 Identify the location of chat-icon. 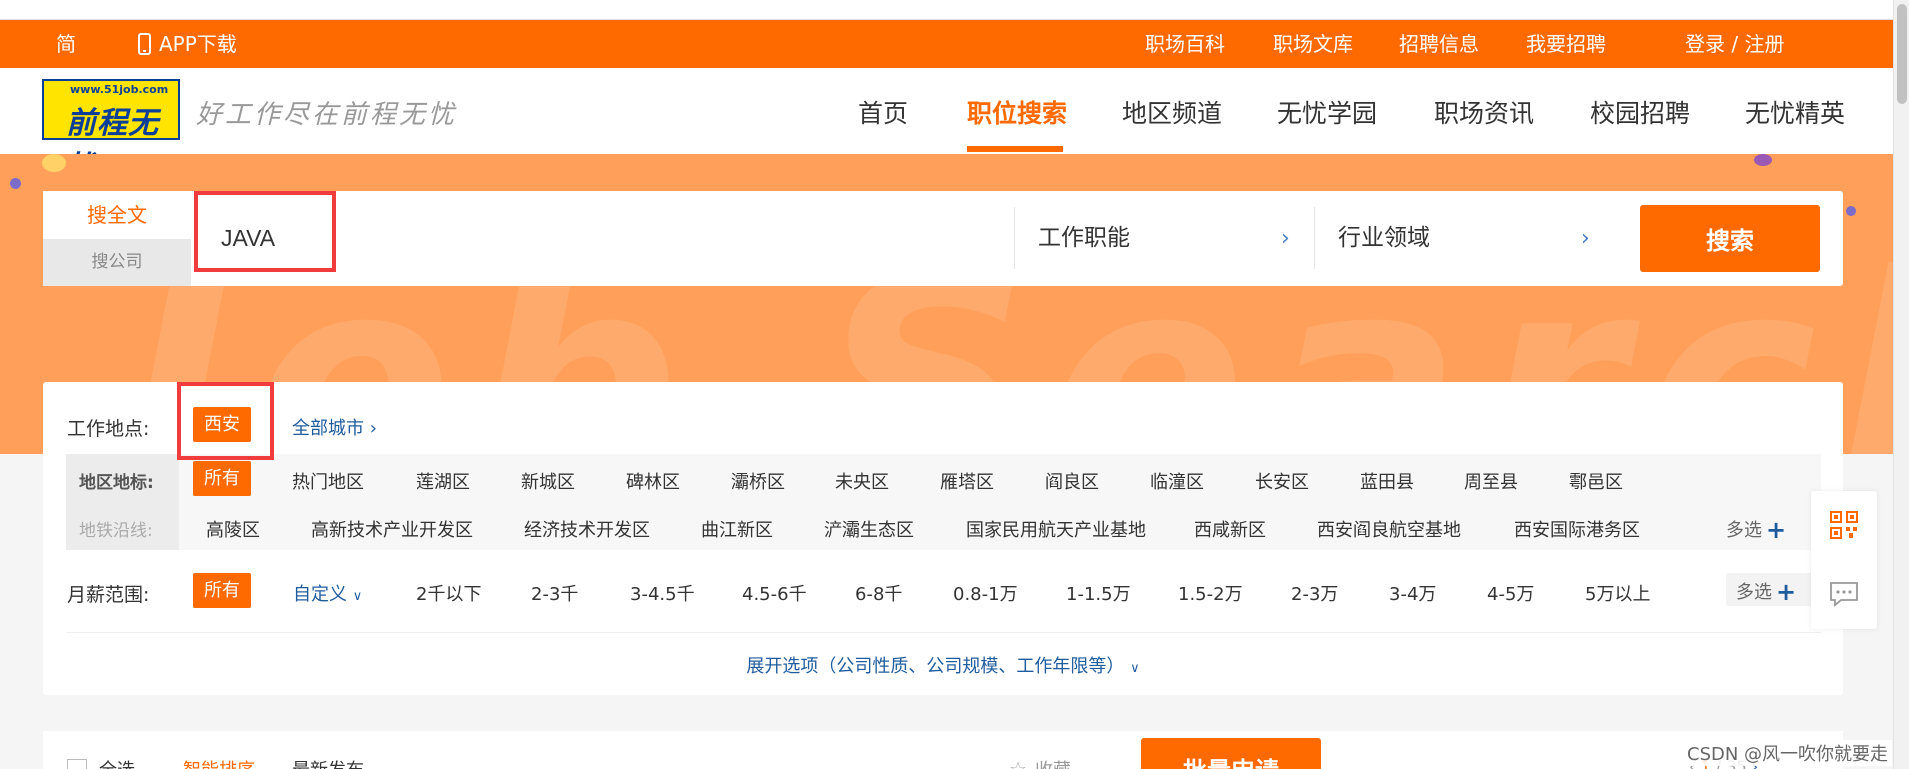
(1844, 594).